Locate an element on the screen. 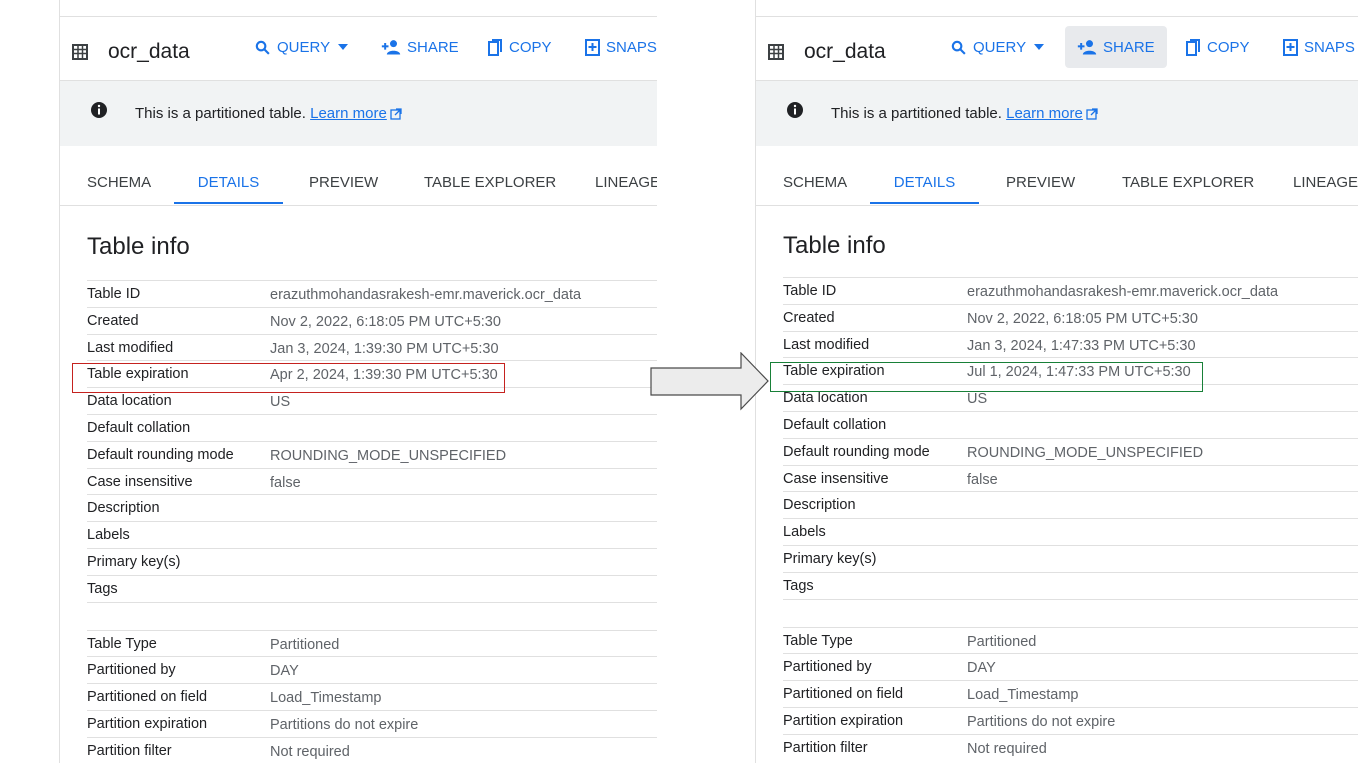  row-label: Created is located at coordinates (113, 320).